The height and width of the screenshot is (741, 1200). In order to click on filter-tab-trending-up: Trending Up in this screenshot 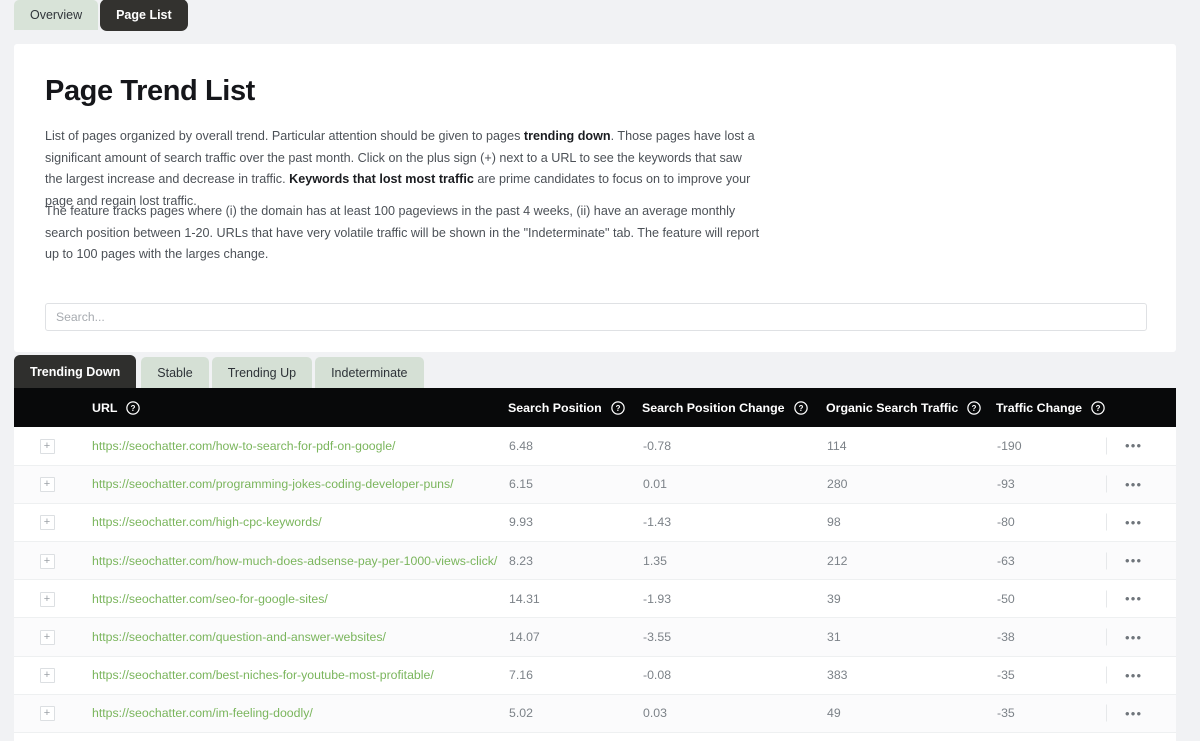, I will do `click(262, 372)`.